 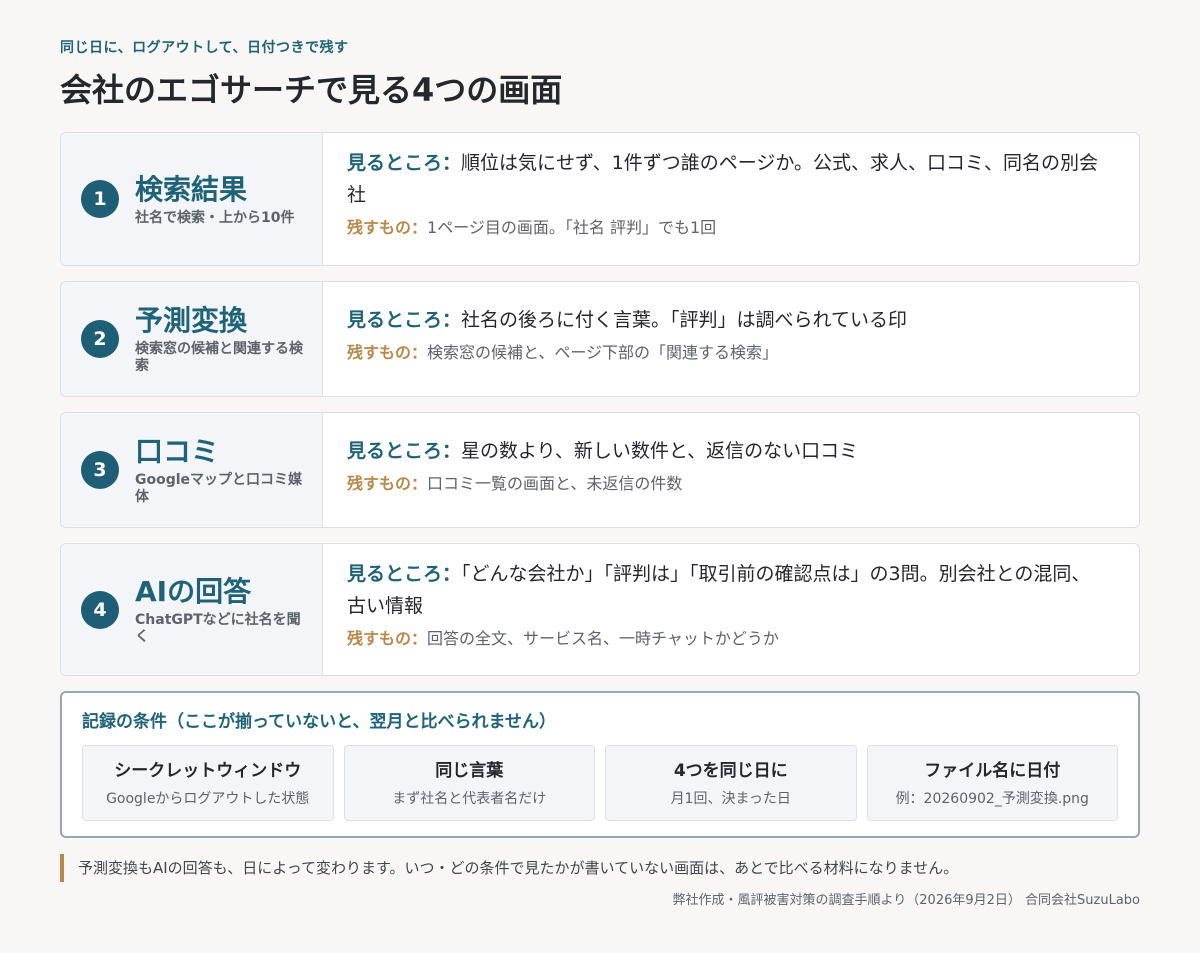 I want to click on card-title: 口コミ, so click(x=177, y=451).